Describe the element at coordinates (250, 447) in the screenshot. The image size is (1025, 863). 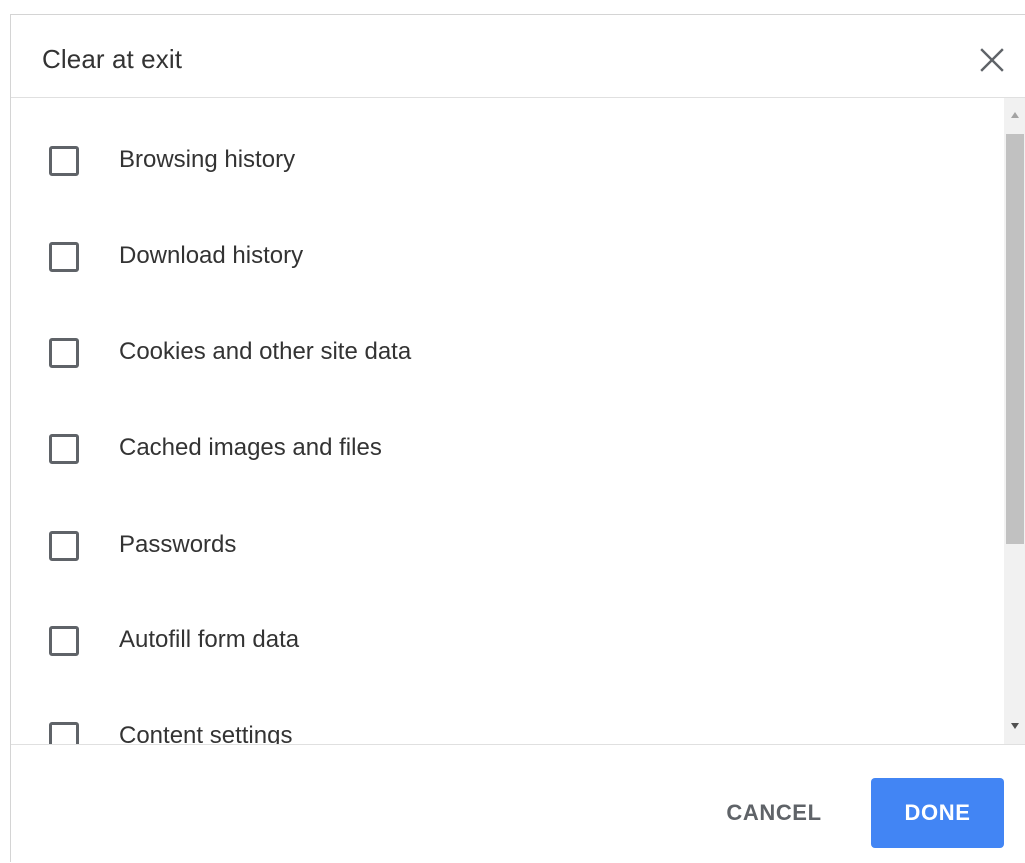
I see `option-label: Cached images and files` at that location.